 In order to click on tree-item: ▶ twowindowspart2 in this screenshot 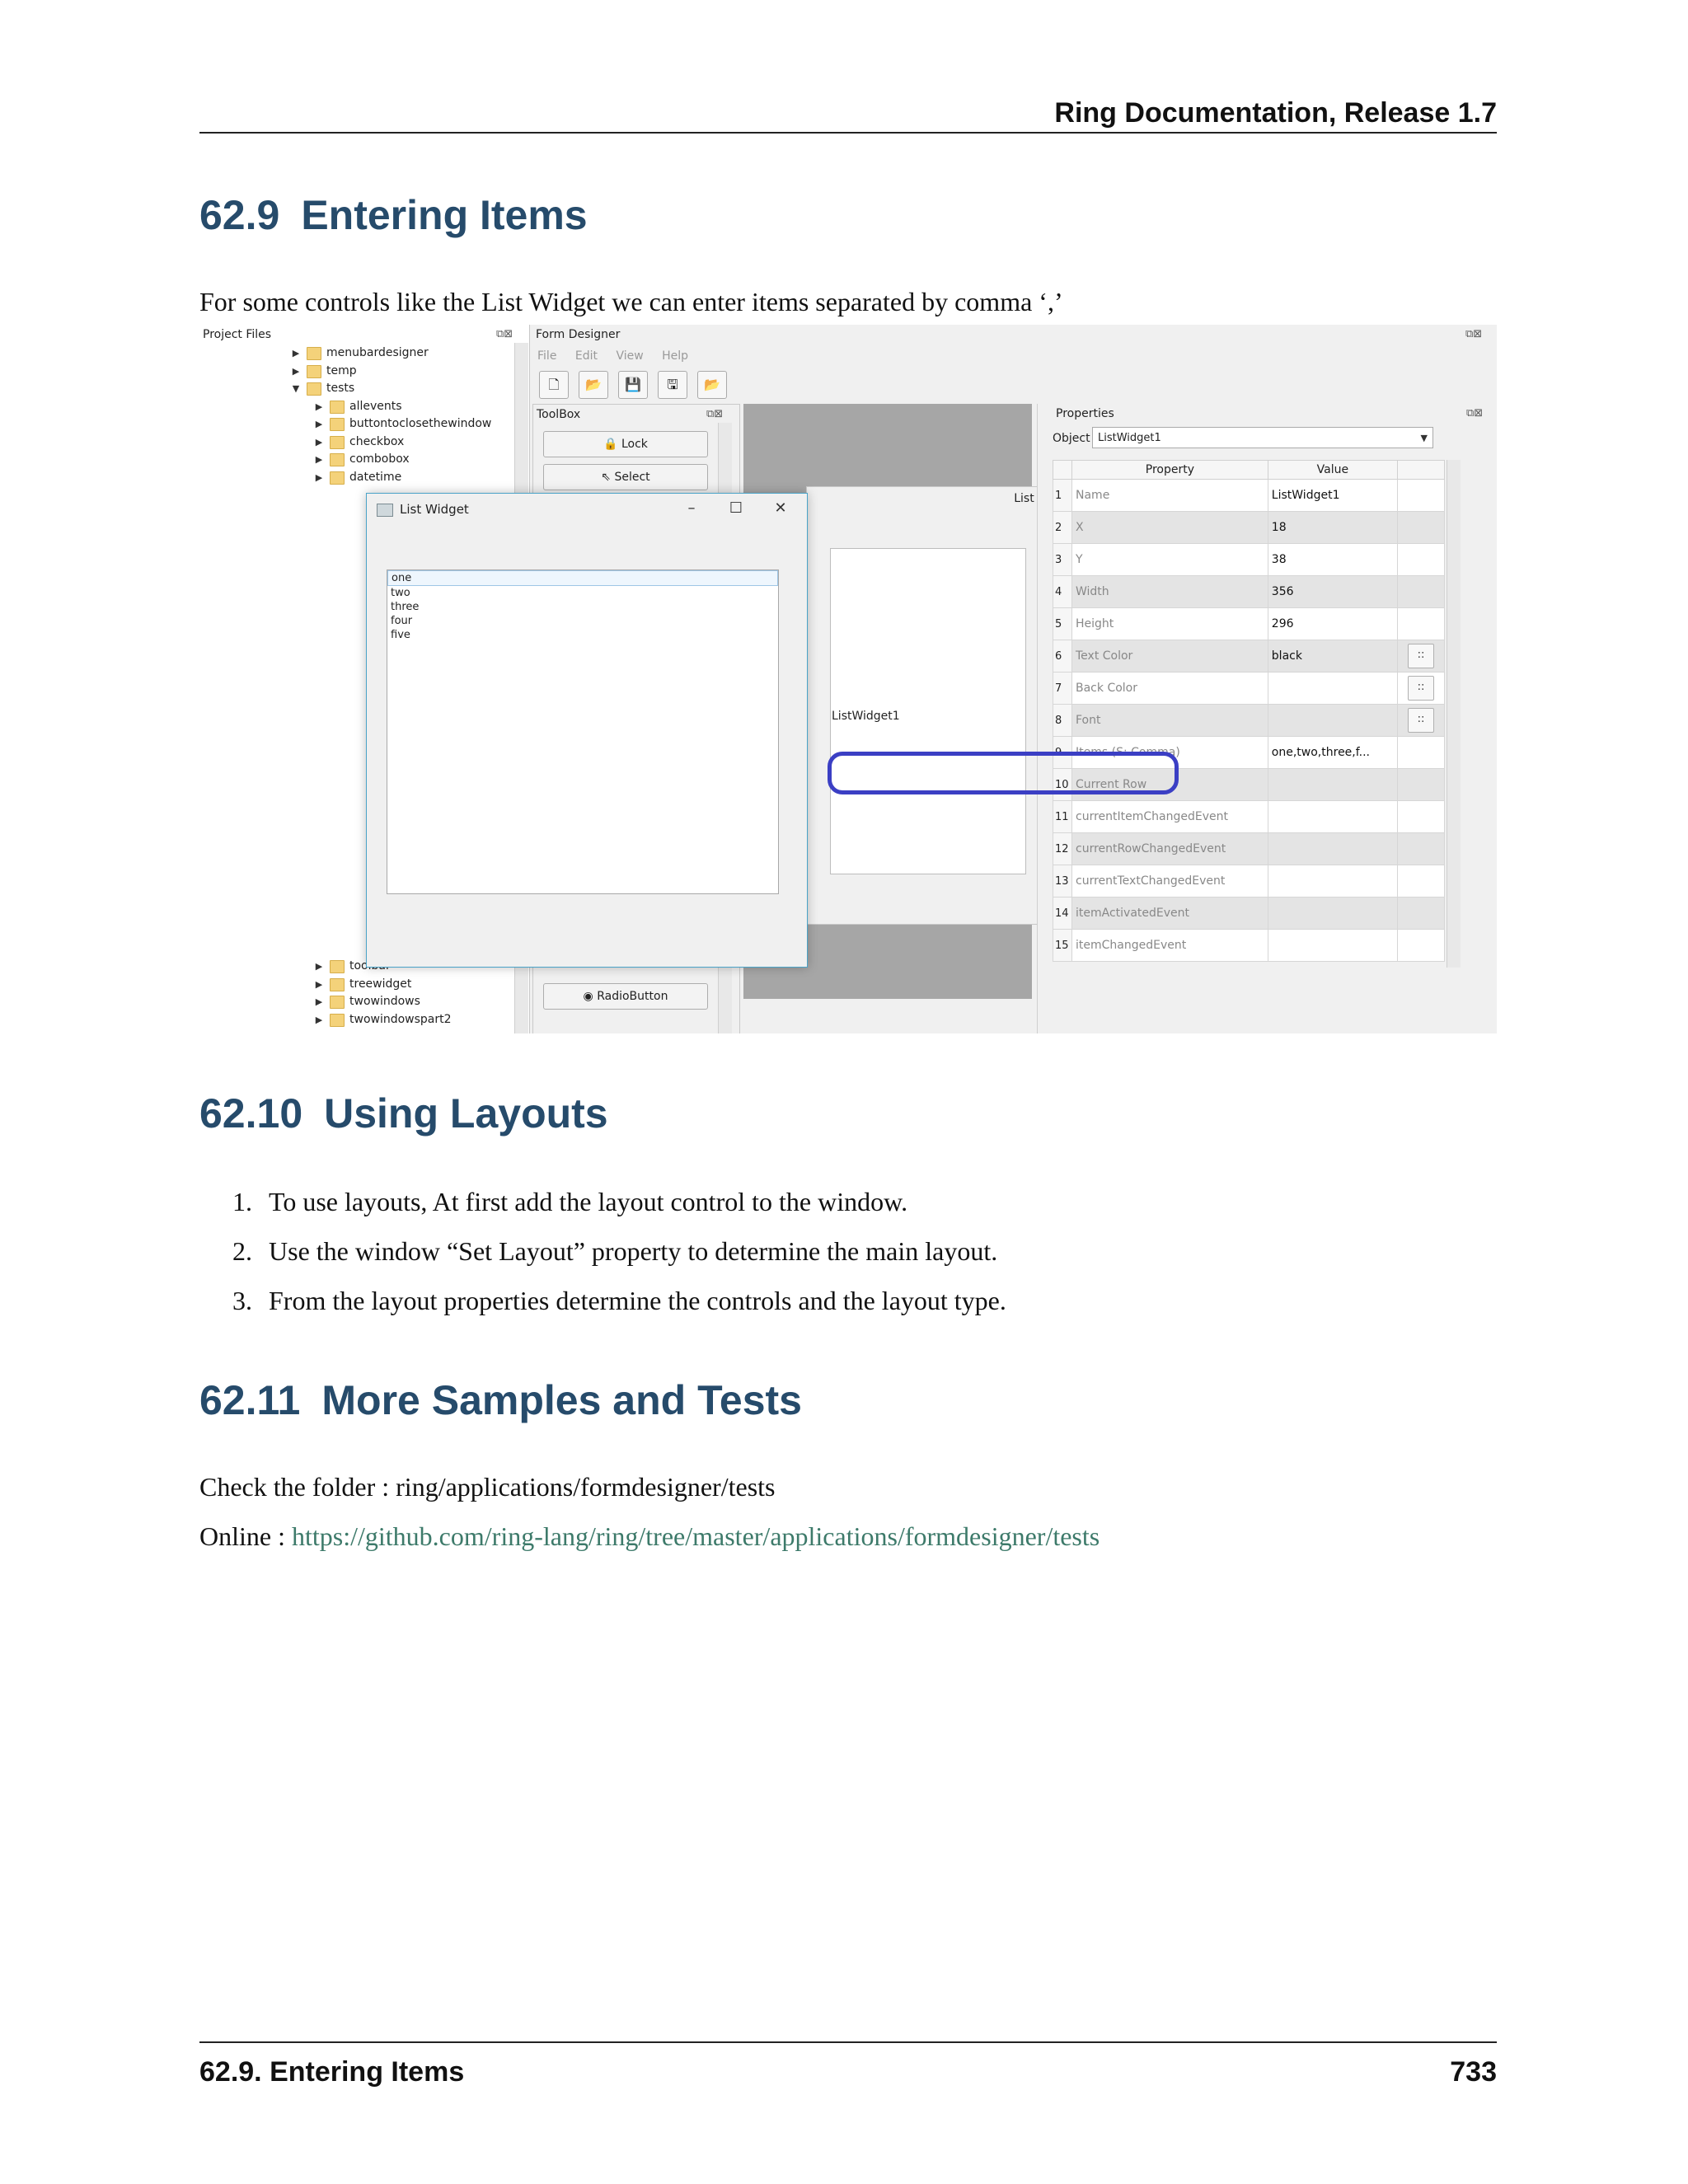, I will do `click(406, 1020)`.